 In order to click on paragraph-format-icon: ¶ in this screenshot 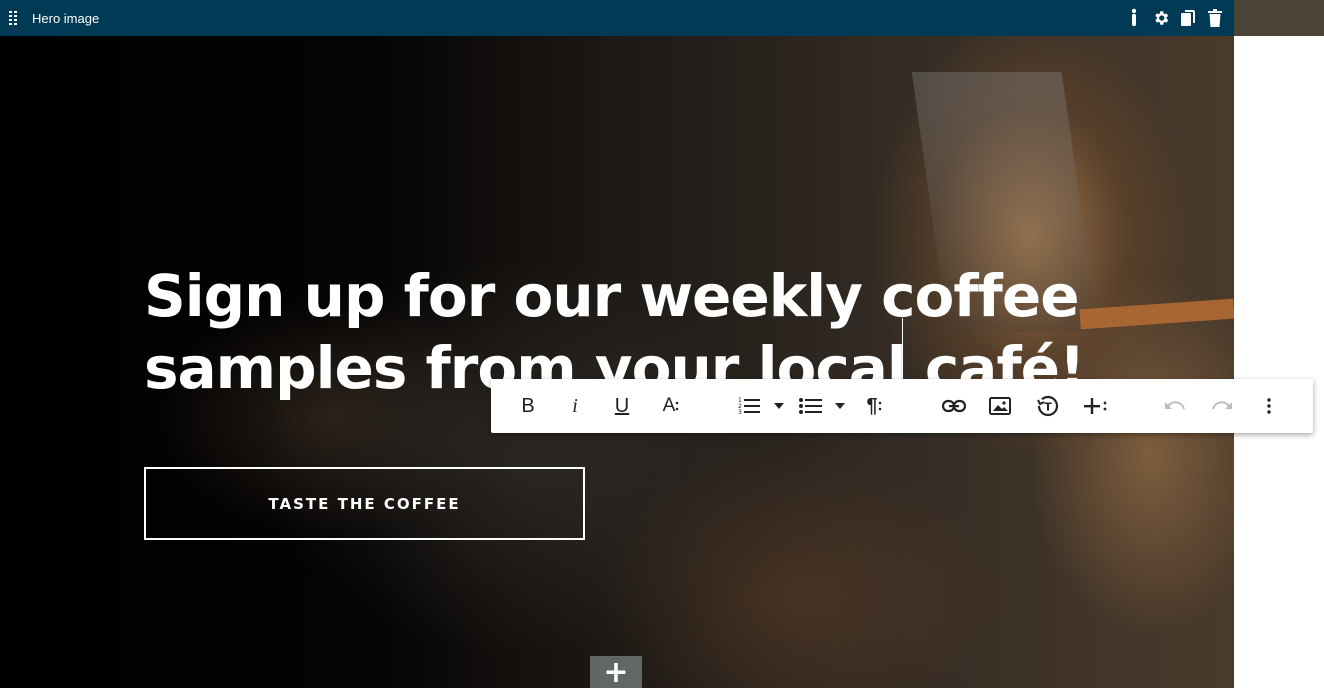, I will do `click(872, 405)`.